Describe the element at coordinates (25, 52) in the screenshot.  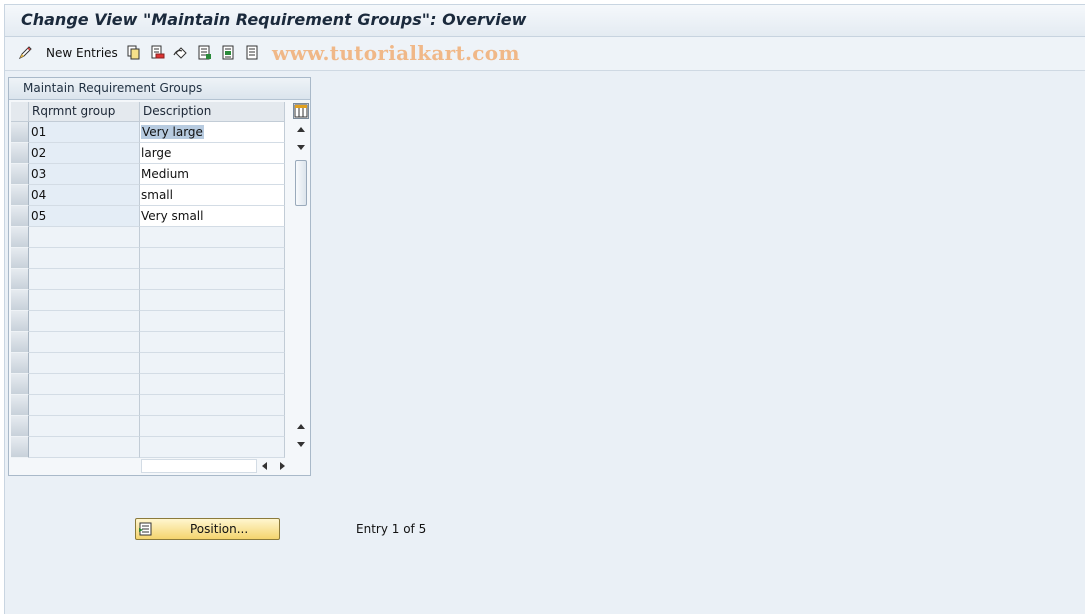
I see `edit-pencil-icon` at that location.